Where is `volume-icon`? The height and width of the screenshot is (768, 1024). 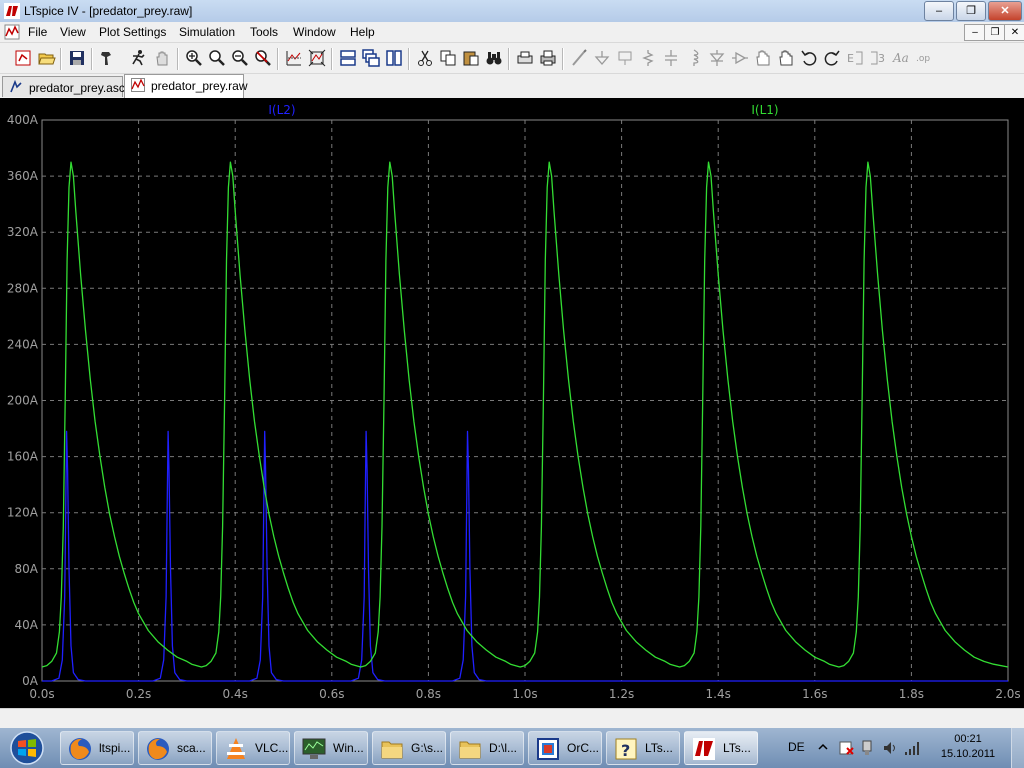 volume-icon is located at coordinates (890, 748).